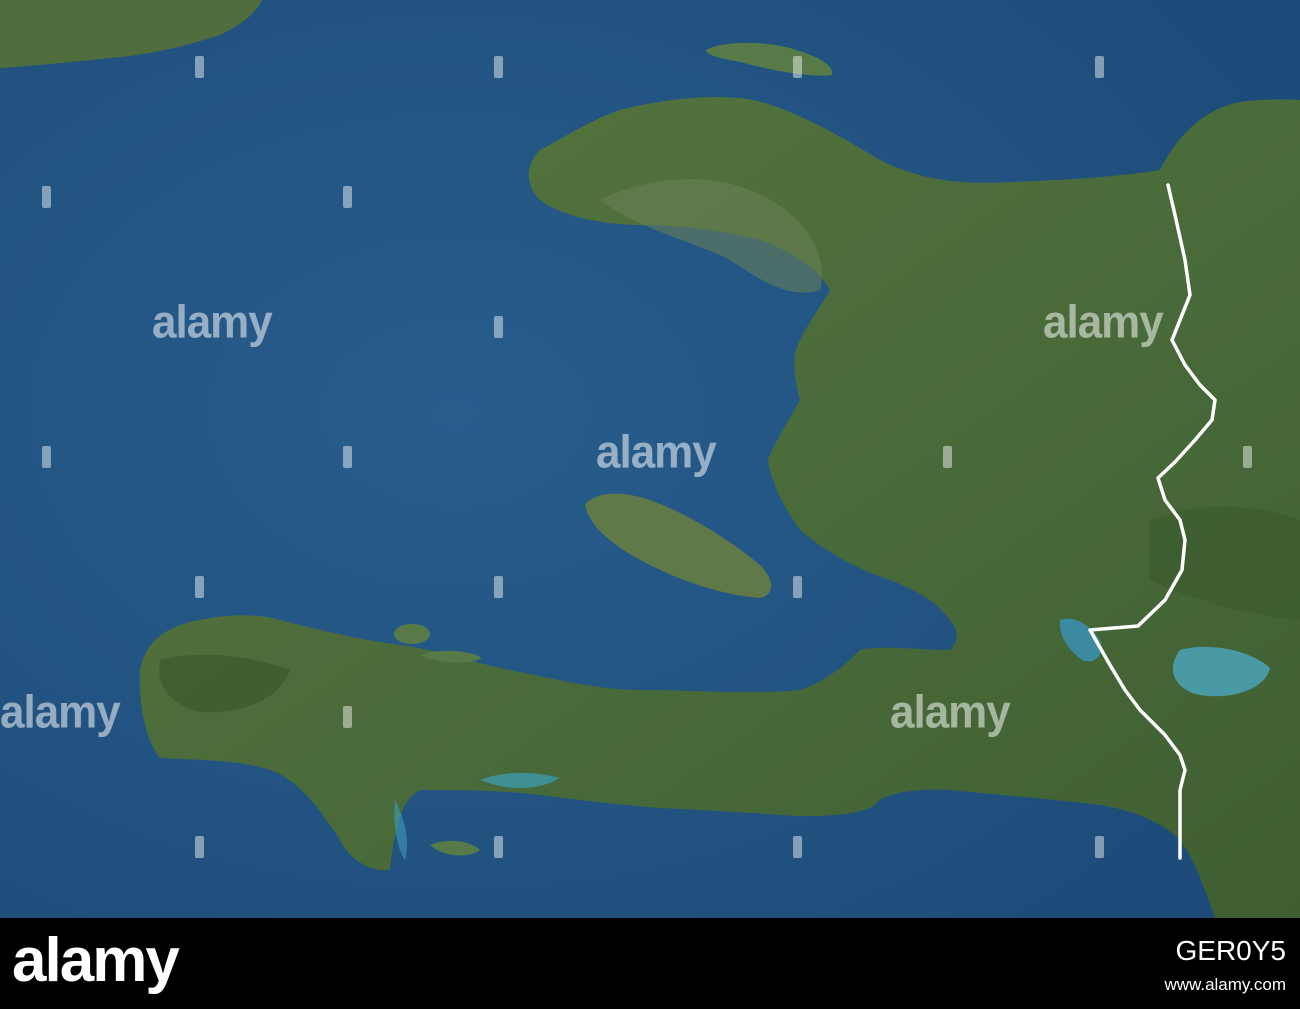 This screenshot has height=1009, width=1300. What do you see at coordinates (650, 963) in the screenshot?
I see `footer-bar: alamy GER0Y5 www.alamy.com` at bounding box center [650, 963].